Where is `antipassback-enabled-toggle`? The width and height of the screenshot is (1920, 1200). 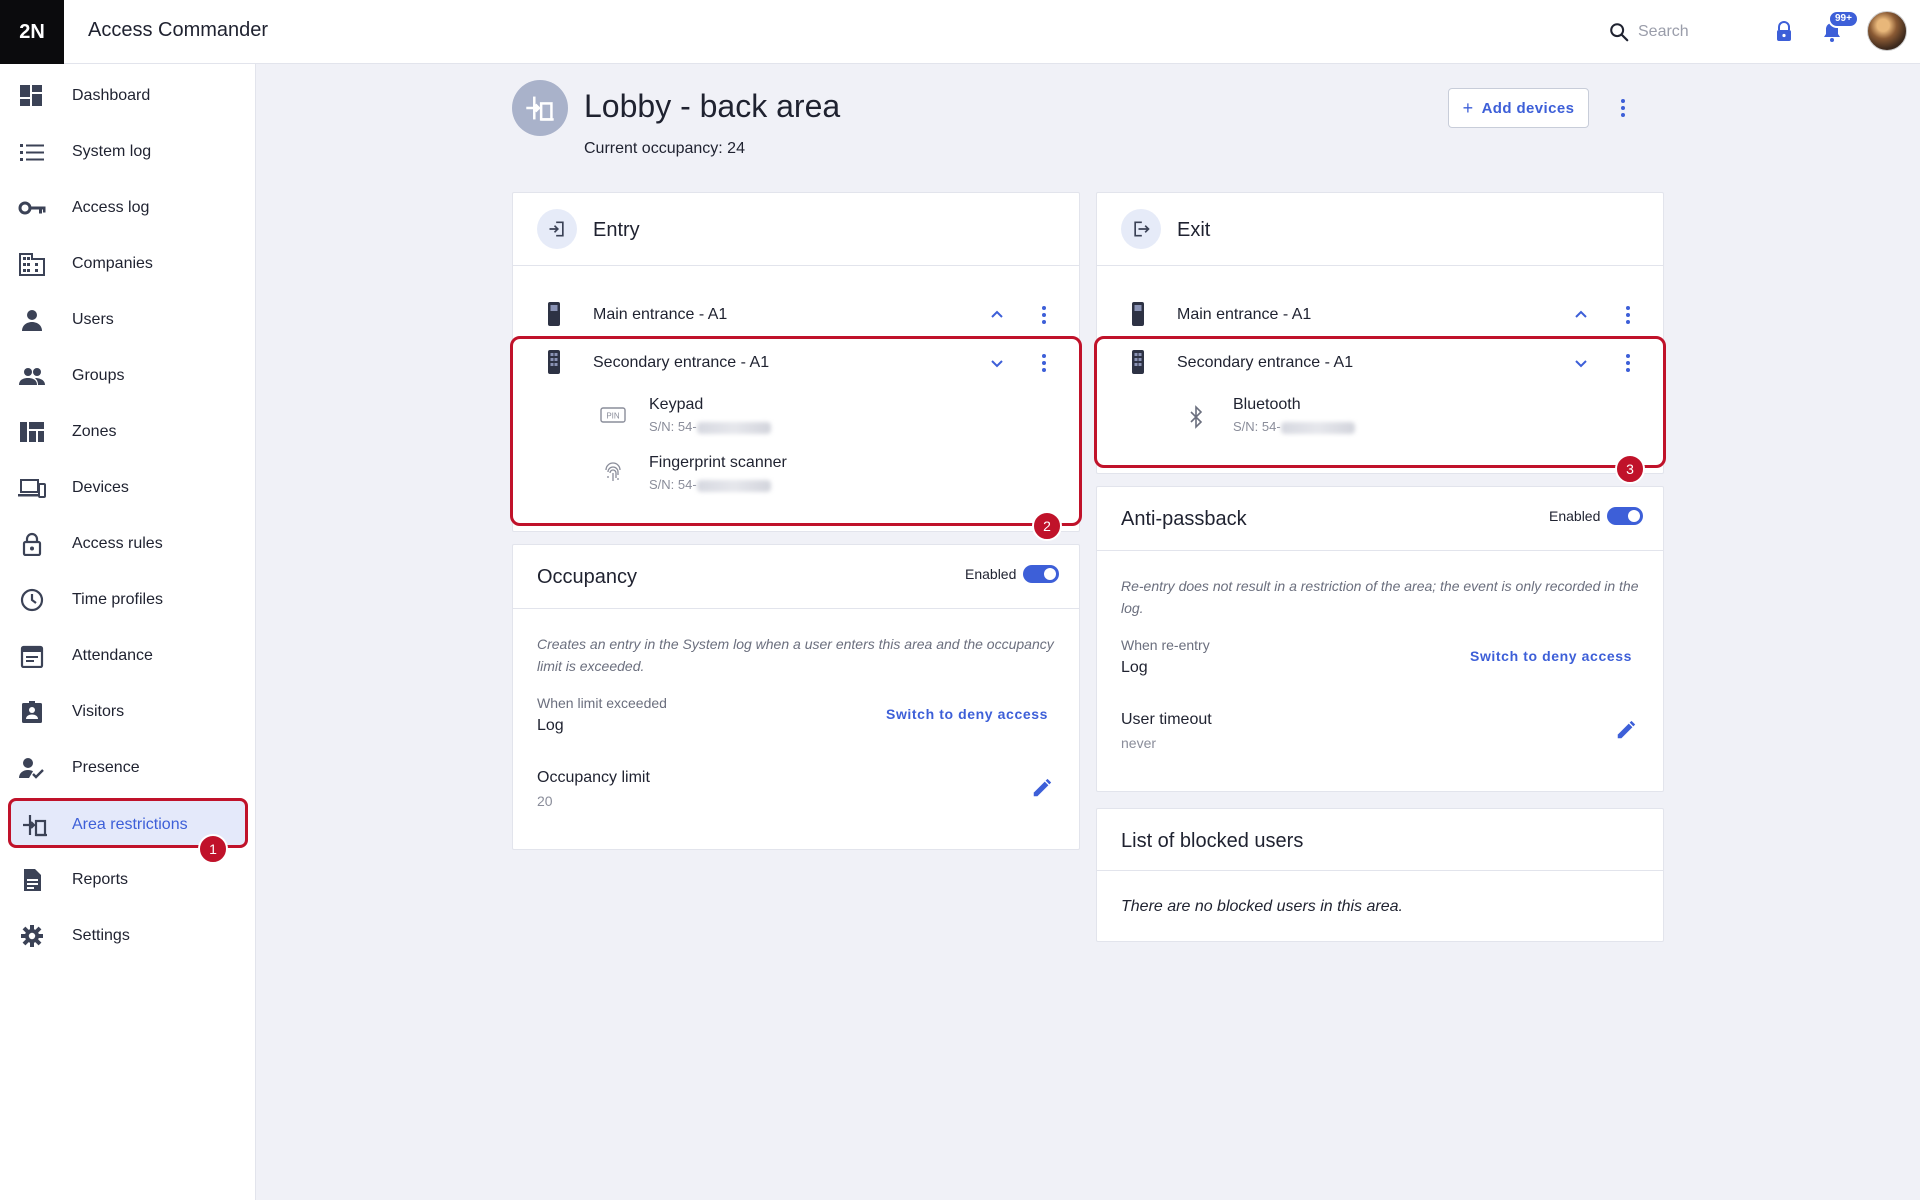
antipassback-enabled-toggle is located at coordinates (1625, 516).